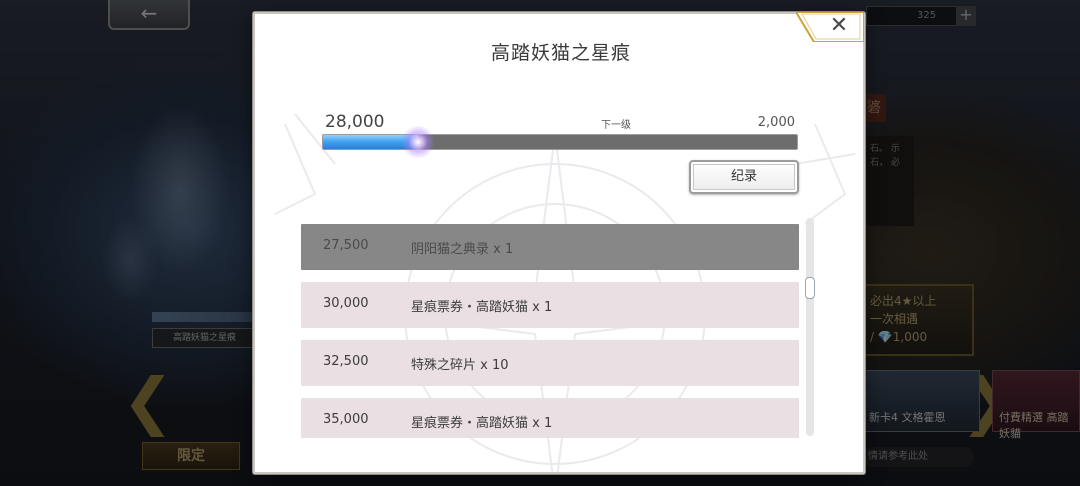 This screenshot has width=1080, height=486. I want to click on reward-points: 32,500, so click(346, 361).